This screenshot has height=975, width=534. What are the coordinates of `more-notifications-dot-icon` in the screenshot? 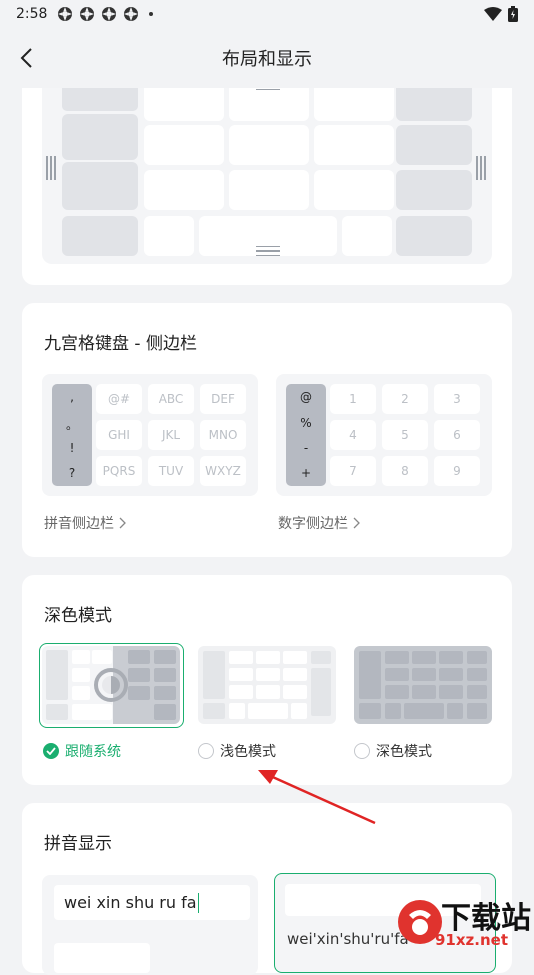 It's located at (151, 14).